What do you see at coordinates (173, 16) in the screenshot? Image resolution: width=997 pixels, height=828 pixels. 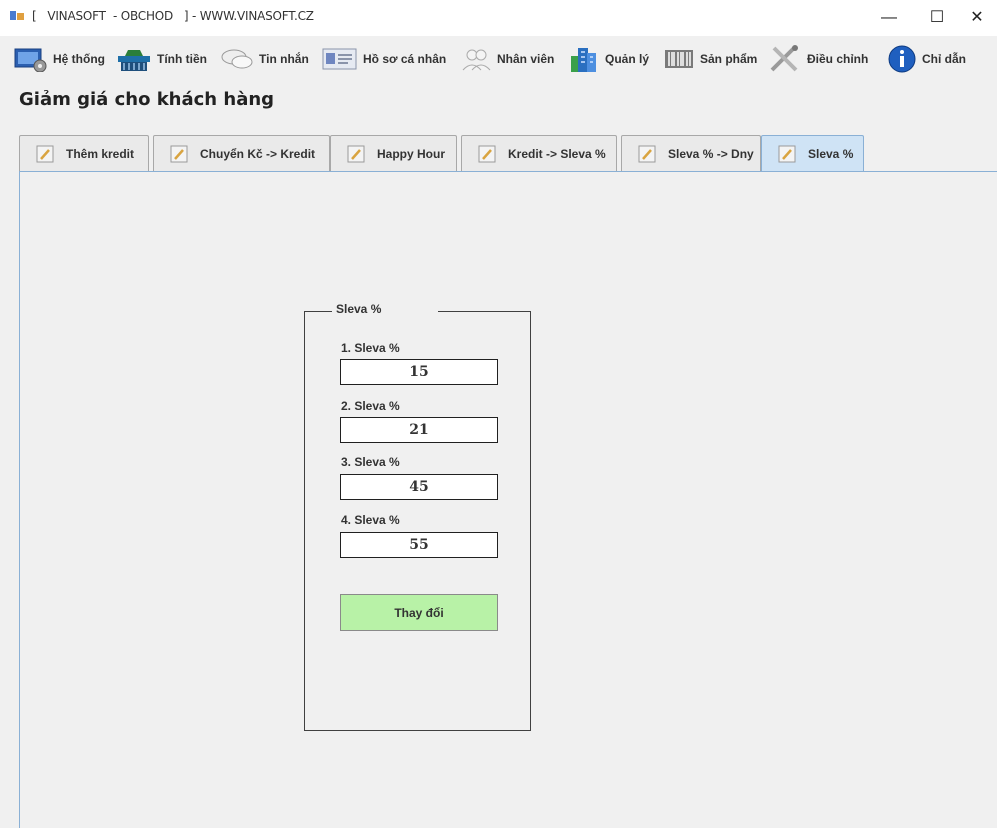 I see `window-title: [ VINASOFT - OBCHOD ] - WWW.VINASOFT.CZ` at bounding box center [173, 16].